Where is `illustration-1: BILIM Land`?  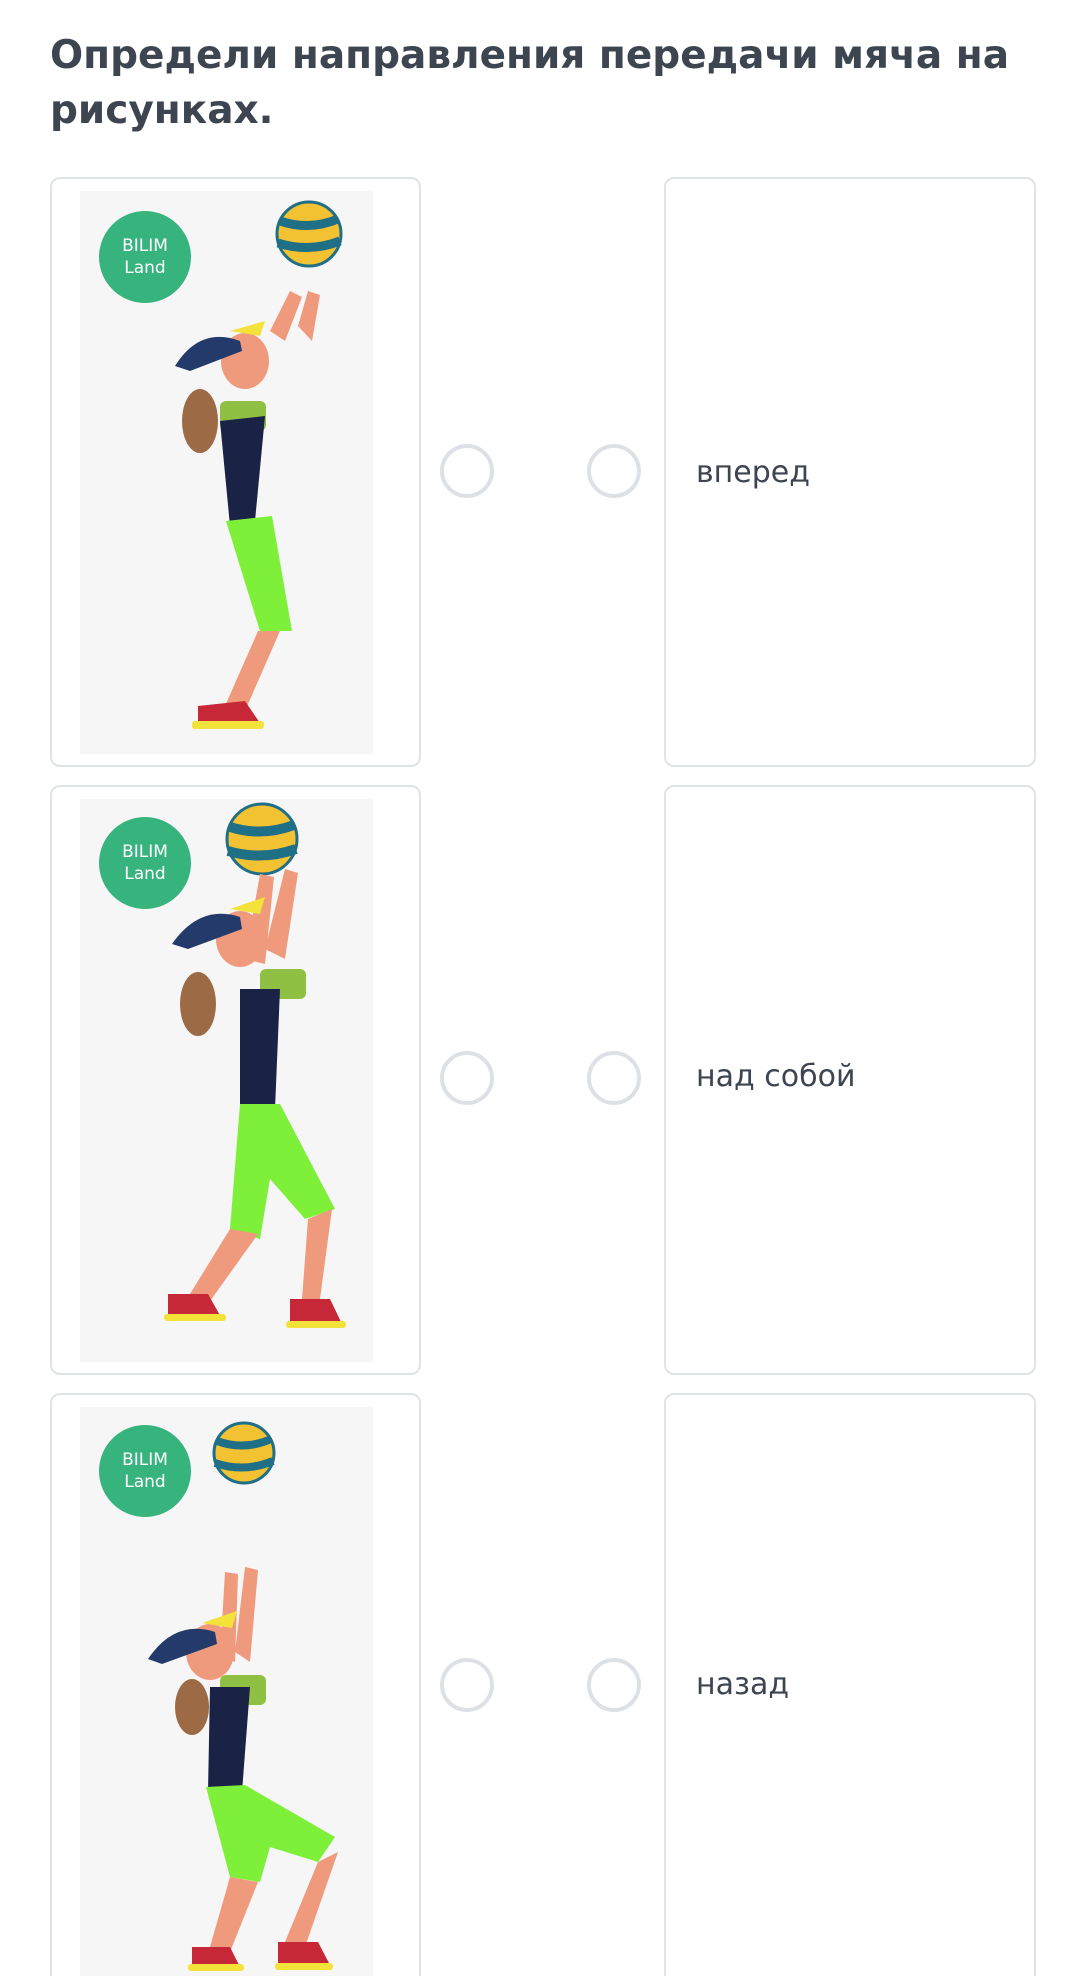
illustration-1: BILIM Land is located at coordinates (226, 472).